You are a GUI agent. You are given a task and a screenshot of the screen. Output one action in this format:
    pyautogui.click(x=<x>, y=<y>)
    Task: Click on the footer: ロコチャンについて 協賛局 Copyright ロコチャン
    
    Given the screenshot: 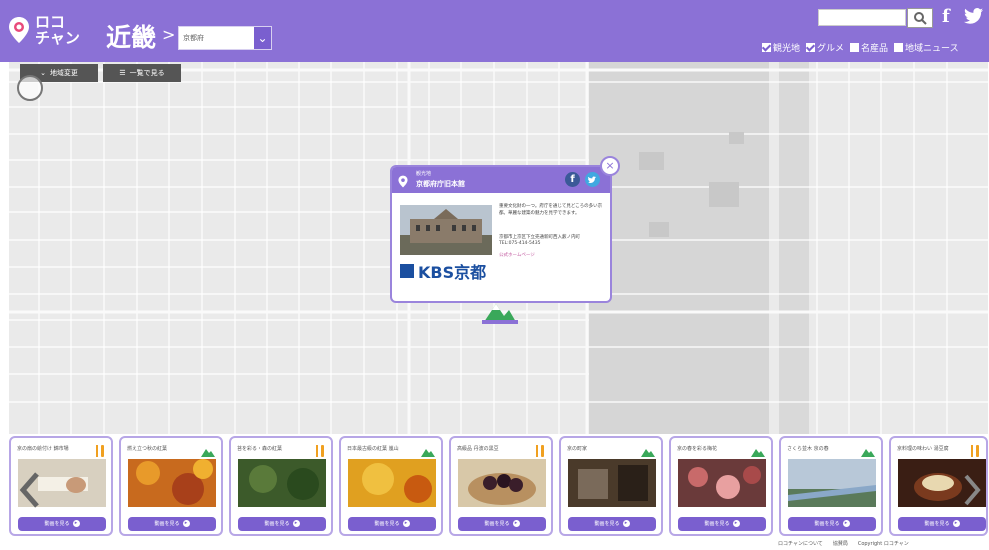 What is the action you would take?
    pyautogui.click(x=843, y=543)
    